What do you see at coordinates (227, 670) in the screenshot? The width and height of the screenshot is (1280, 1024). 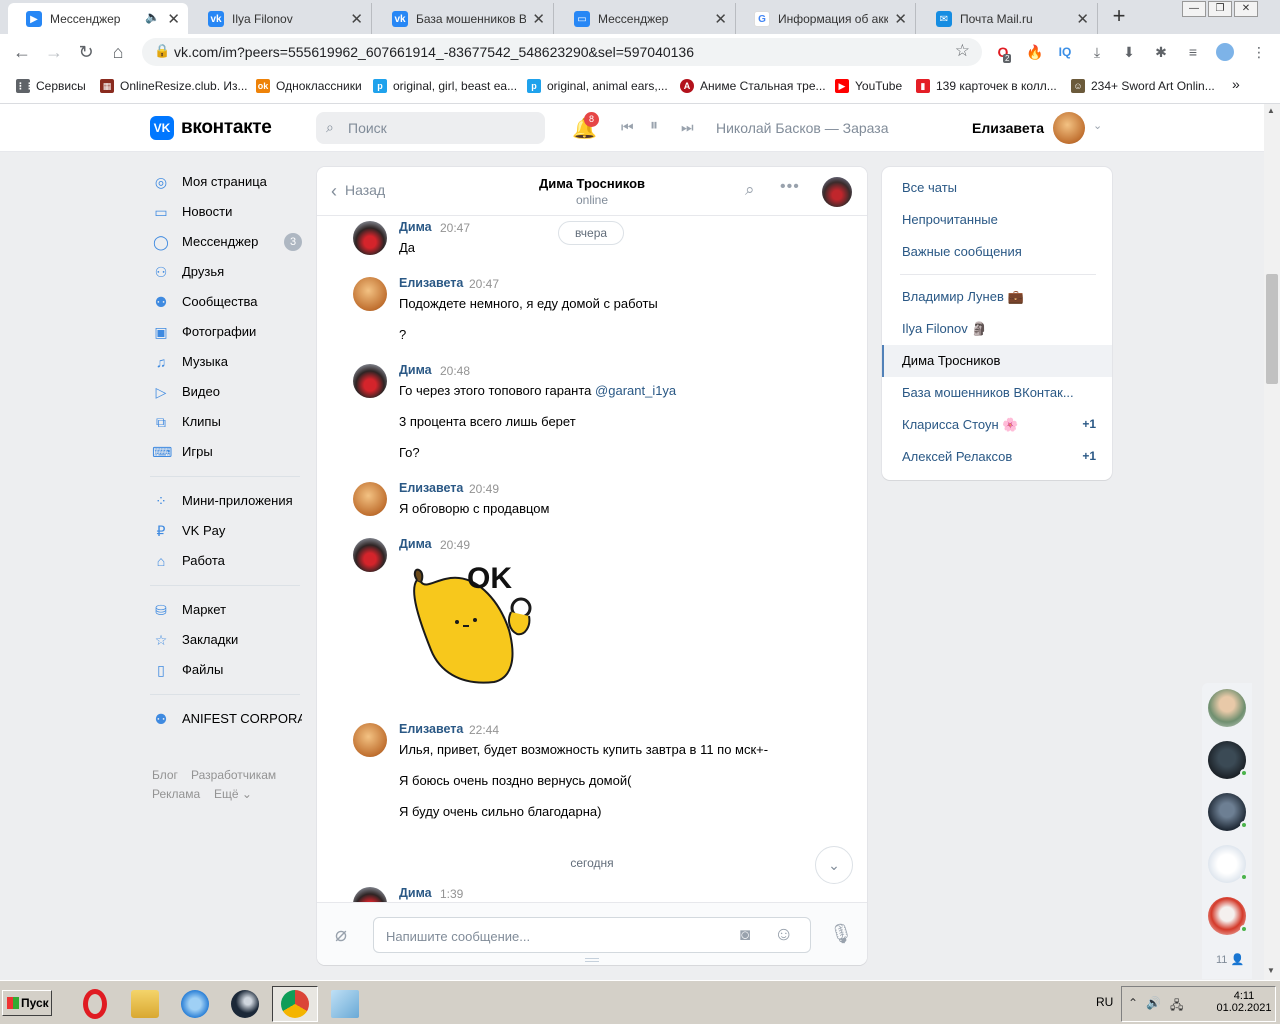 I see `menu-item-files: ▯ Файлы` at bounding box center [227, 670].